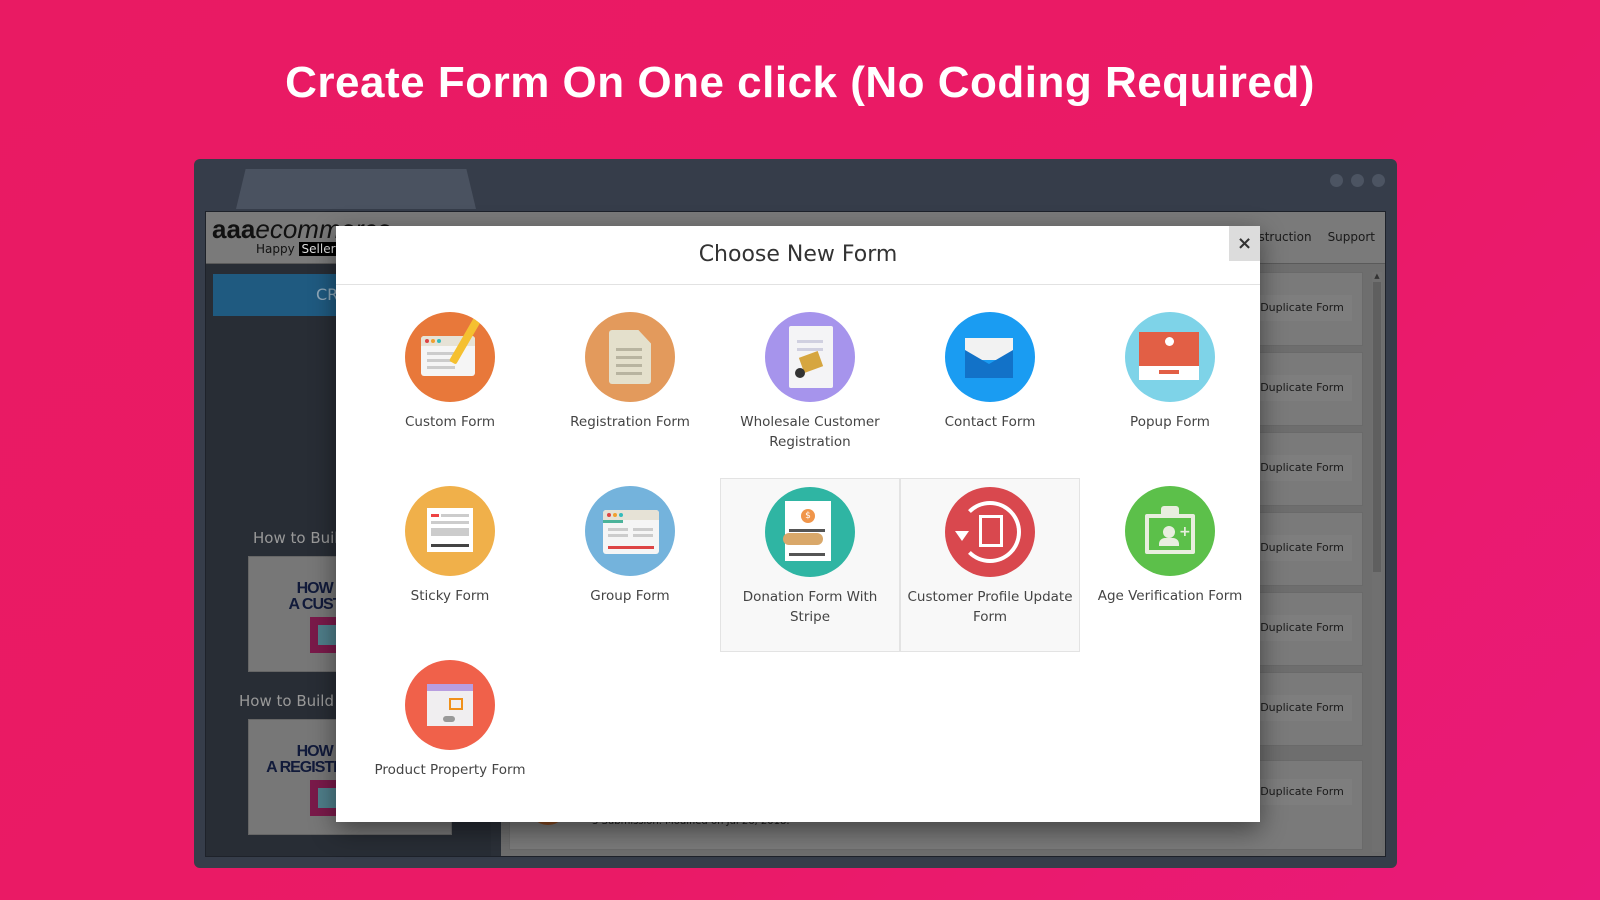 The width and height of the screenshot is (1600, 900). What do you see at coordinates (1311, 237) in the screenshot?
I see `header-nav: Instruction Support` at bounding box center [1311, 237].